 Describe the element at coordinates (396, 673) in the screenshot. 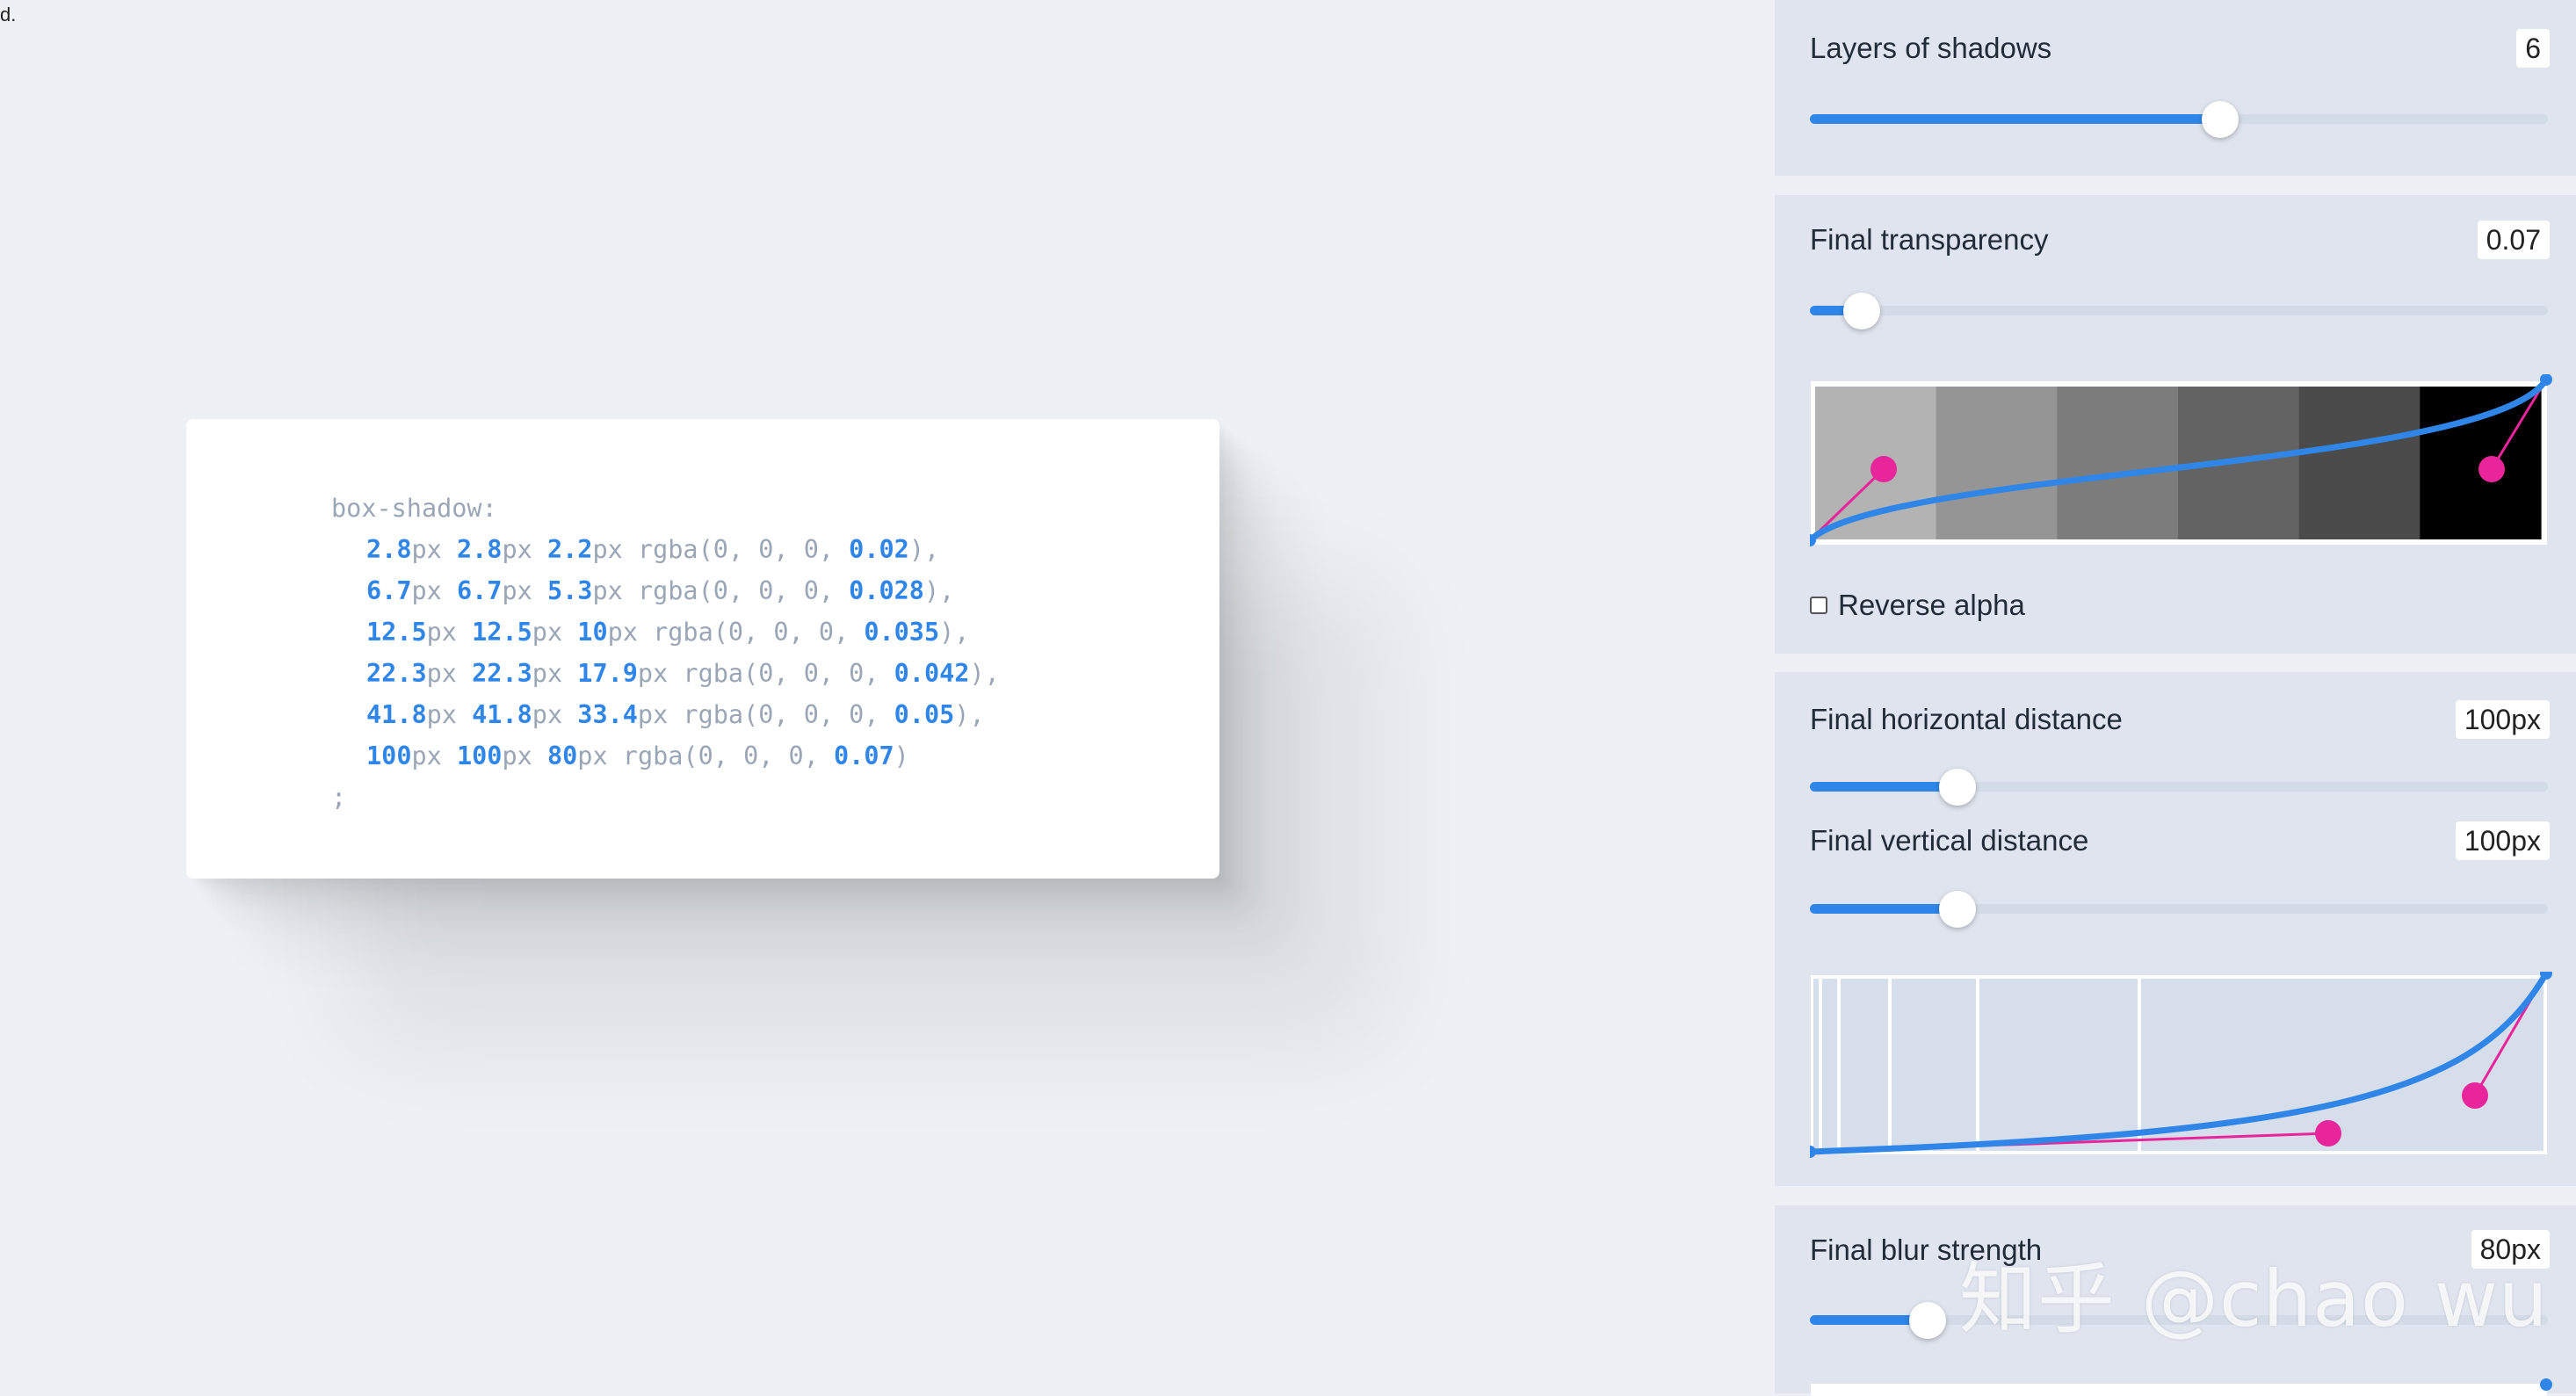

I see `offset-x-value: 22.3` at that location.